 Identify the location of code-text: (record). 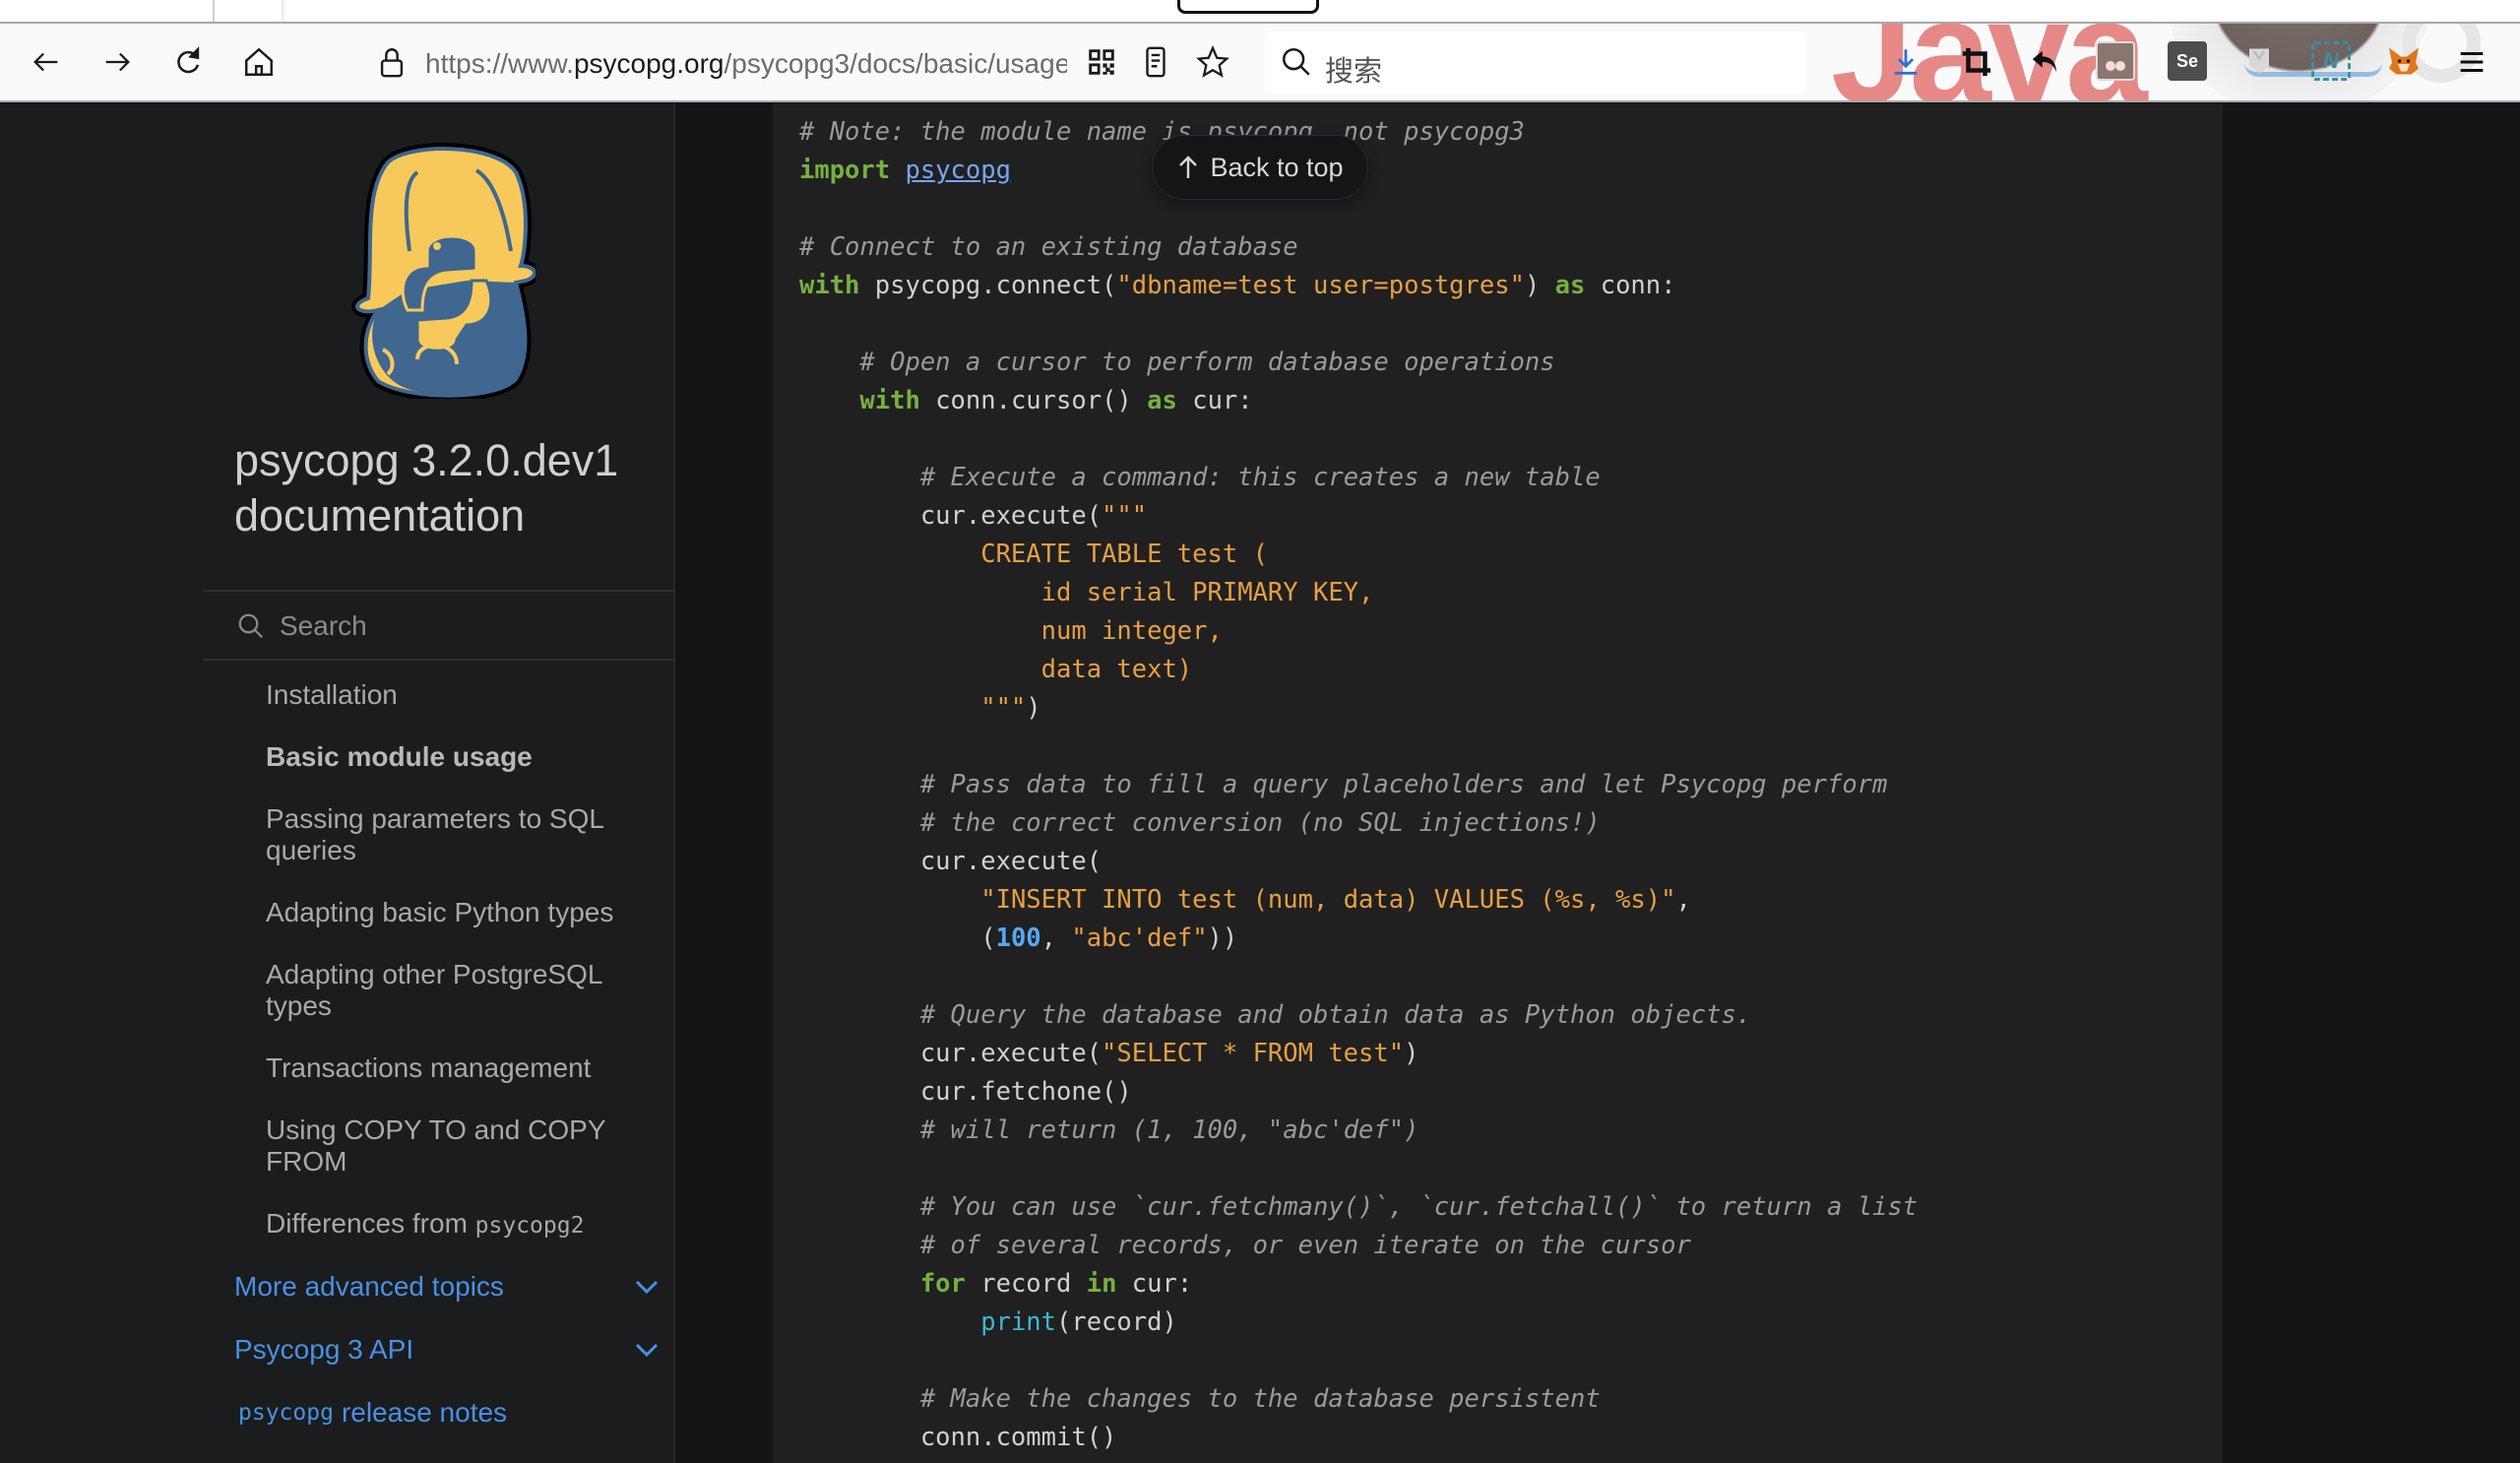
(1116, 1322).